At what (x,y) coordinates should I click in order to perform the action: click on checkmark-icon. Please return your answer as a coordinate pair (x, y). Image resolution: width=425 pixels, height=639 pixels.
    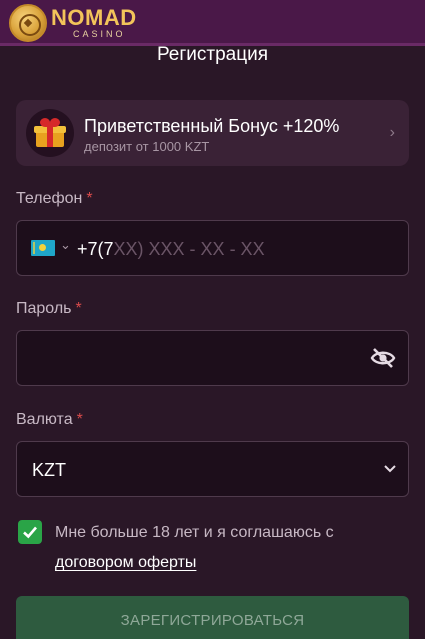
    Looking at the image, I should click on (30, 532).